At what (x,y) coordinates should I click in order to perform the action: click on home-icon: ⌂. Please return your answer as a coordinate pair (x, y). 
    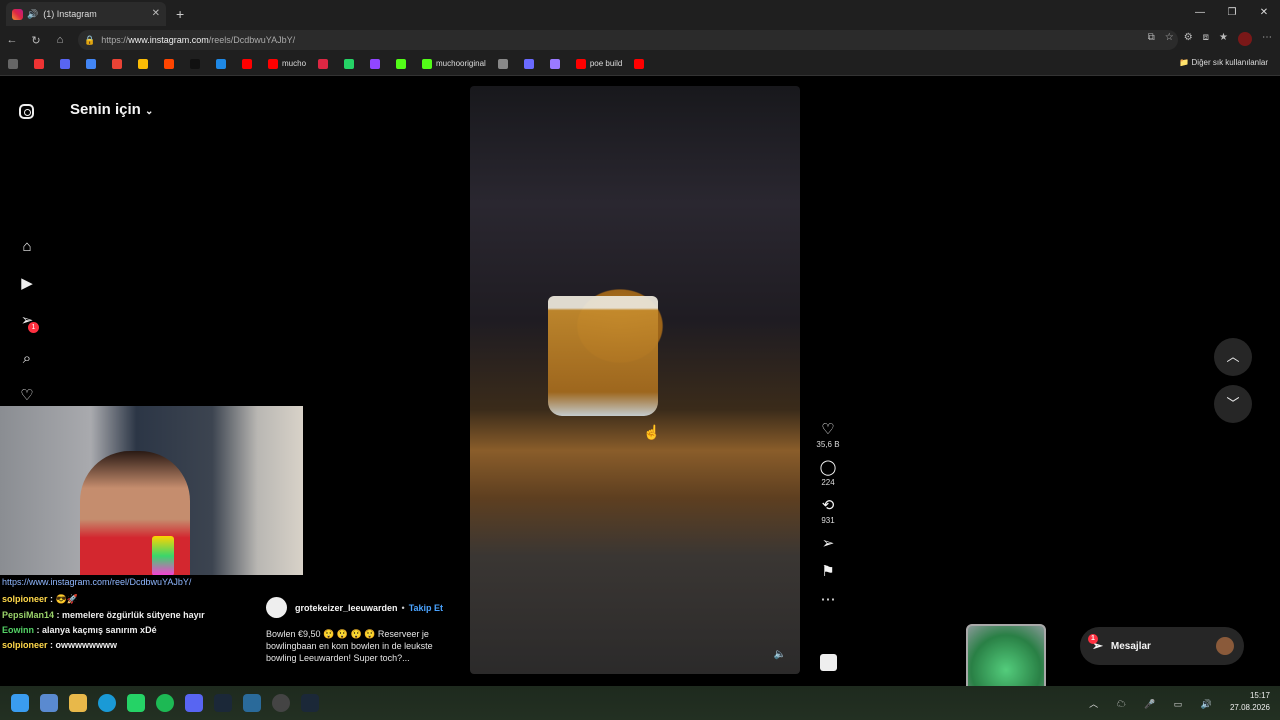
    Looking at the image, I should click on (60, 40).